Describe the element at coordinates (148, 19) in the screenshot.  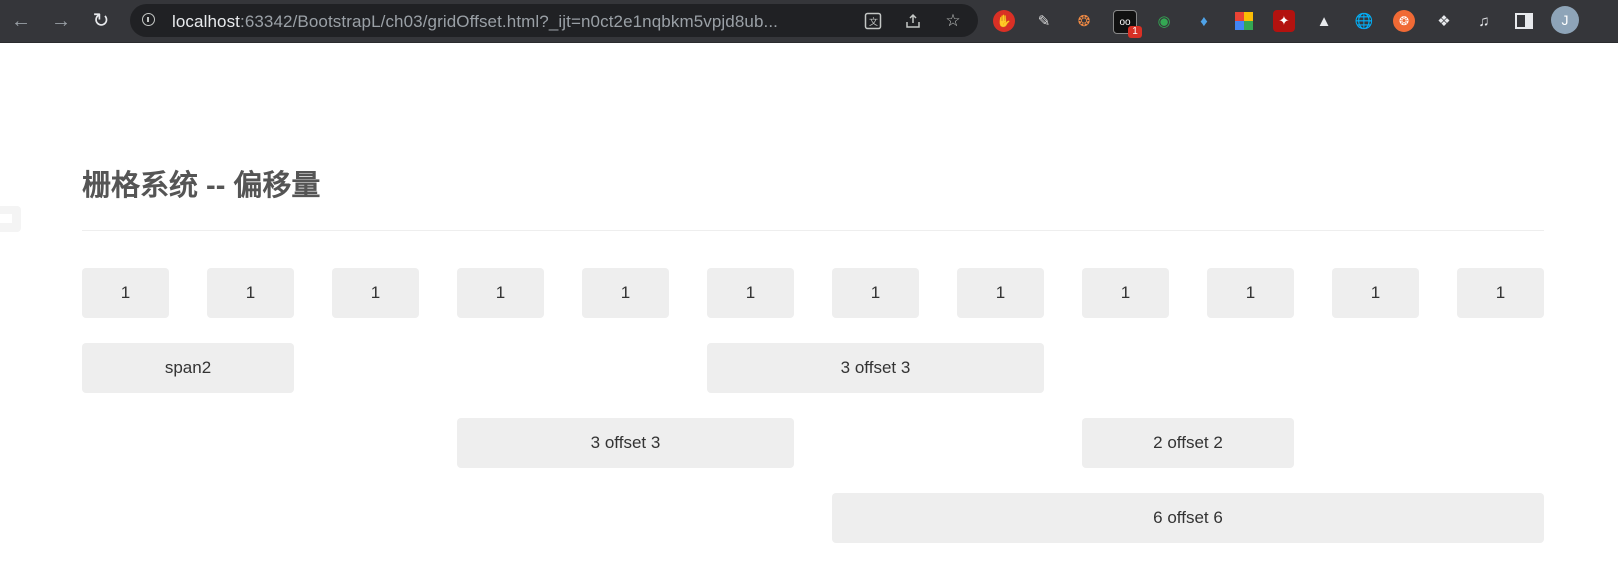
I see `site-info-icon` at that location.